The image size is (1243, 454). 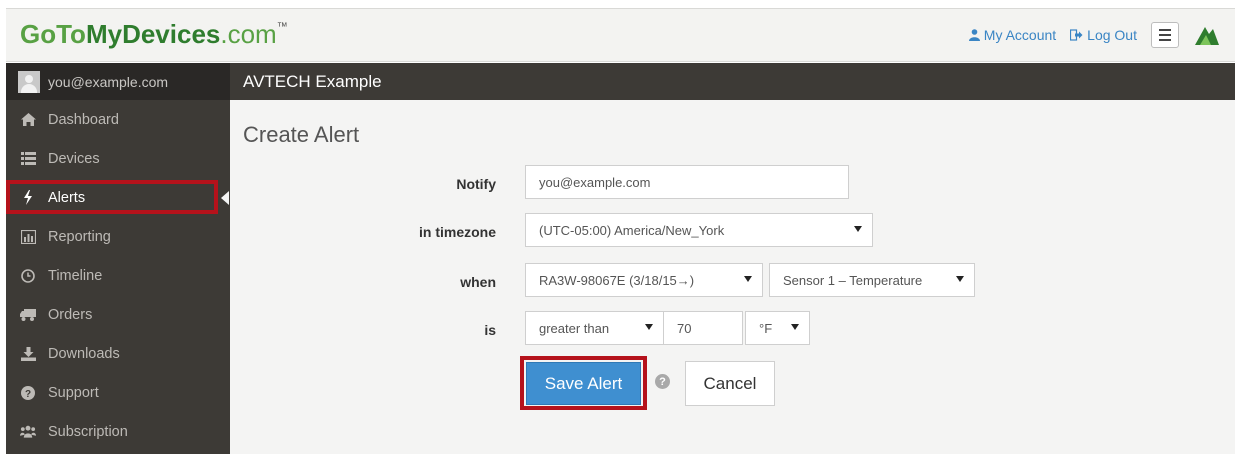 I want to click on timezone-select: (UTC-05:00) America/New_York, so click(x=699, y=230).